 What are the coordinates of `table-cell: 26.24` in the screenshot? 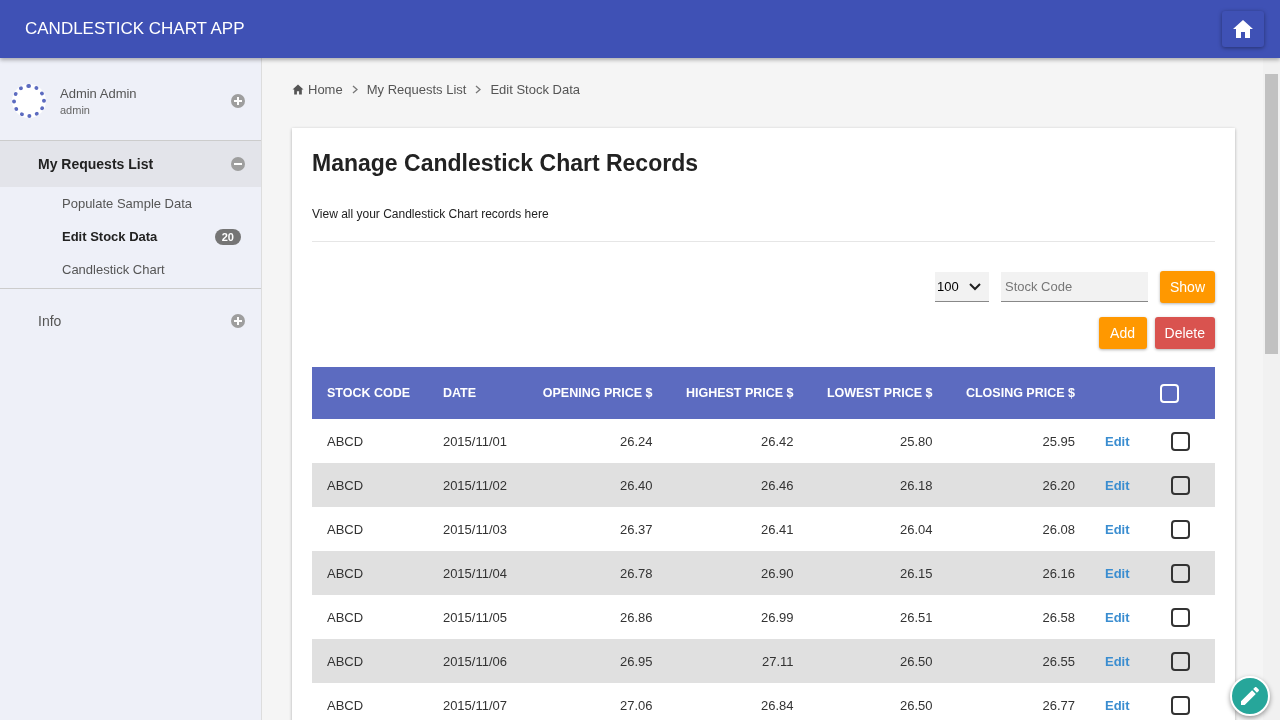 It's located at (596, 441).